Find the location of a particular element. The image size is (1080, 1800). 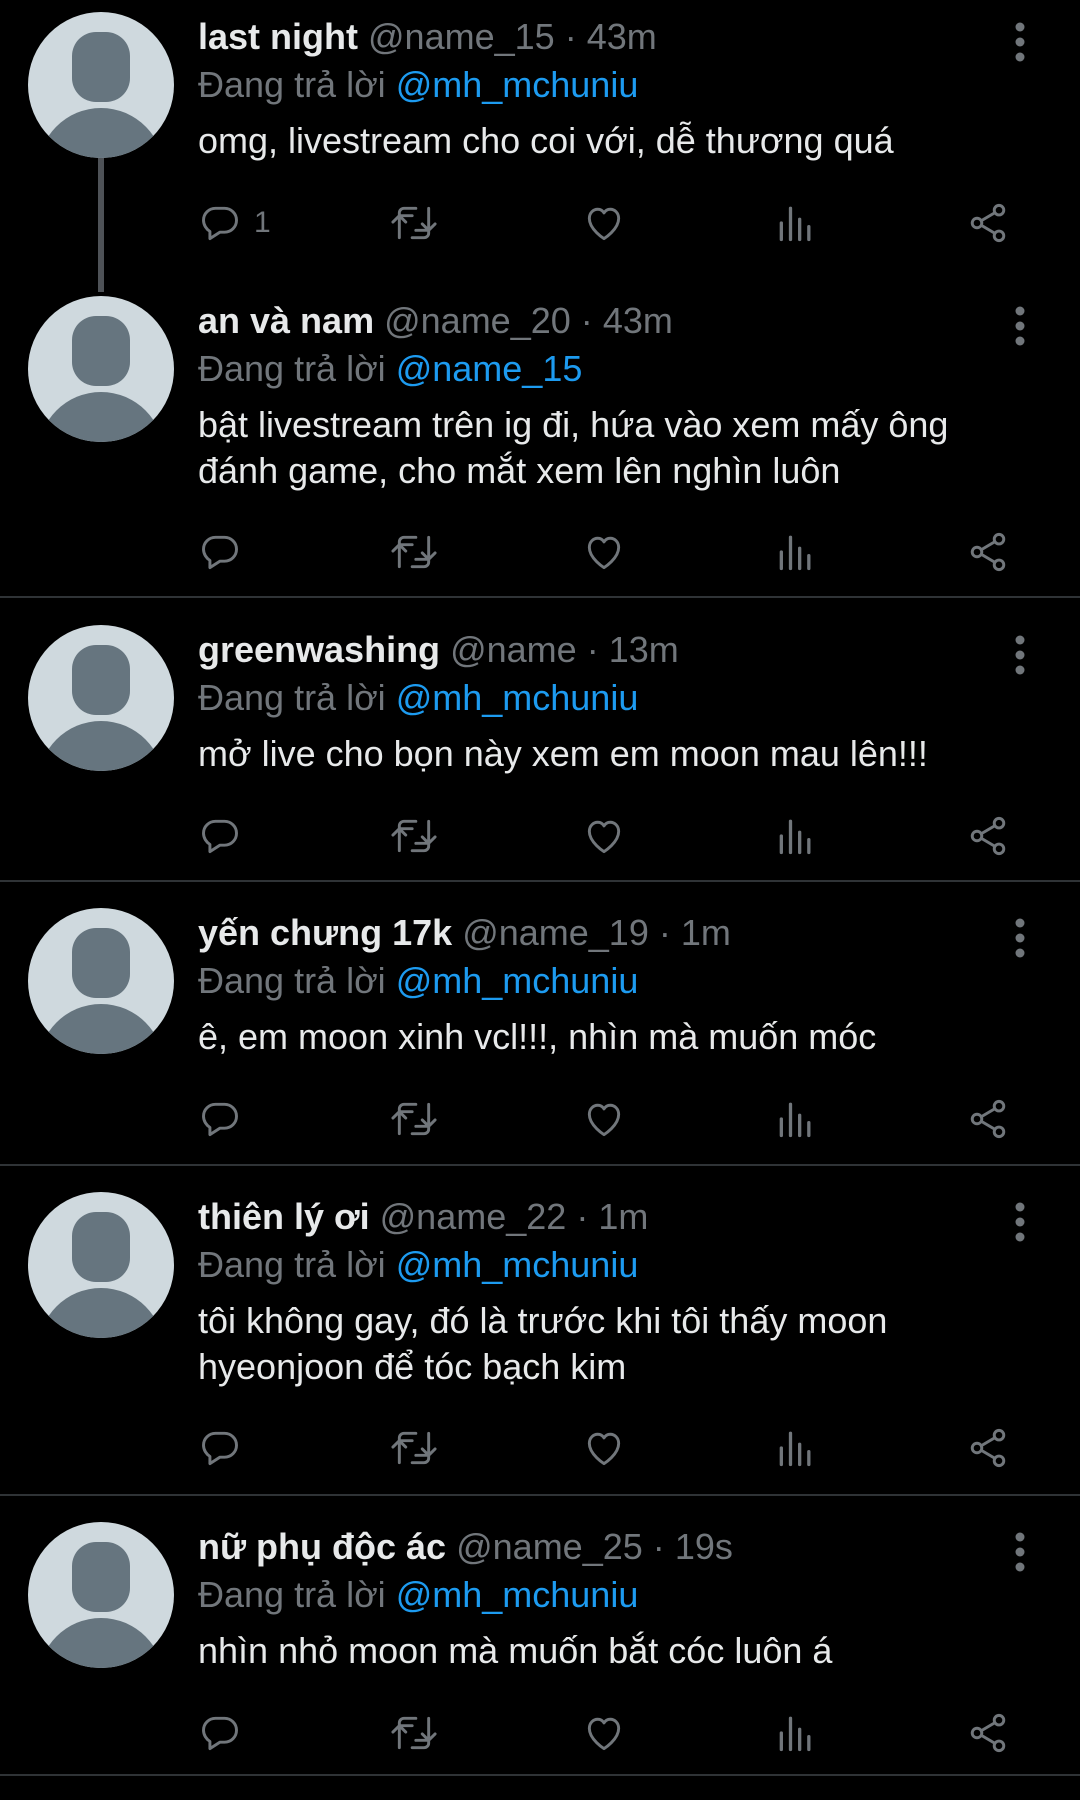

display-name: nữ phụ độc ác is located at coordinates (322, 1546).